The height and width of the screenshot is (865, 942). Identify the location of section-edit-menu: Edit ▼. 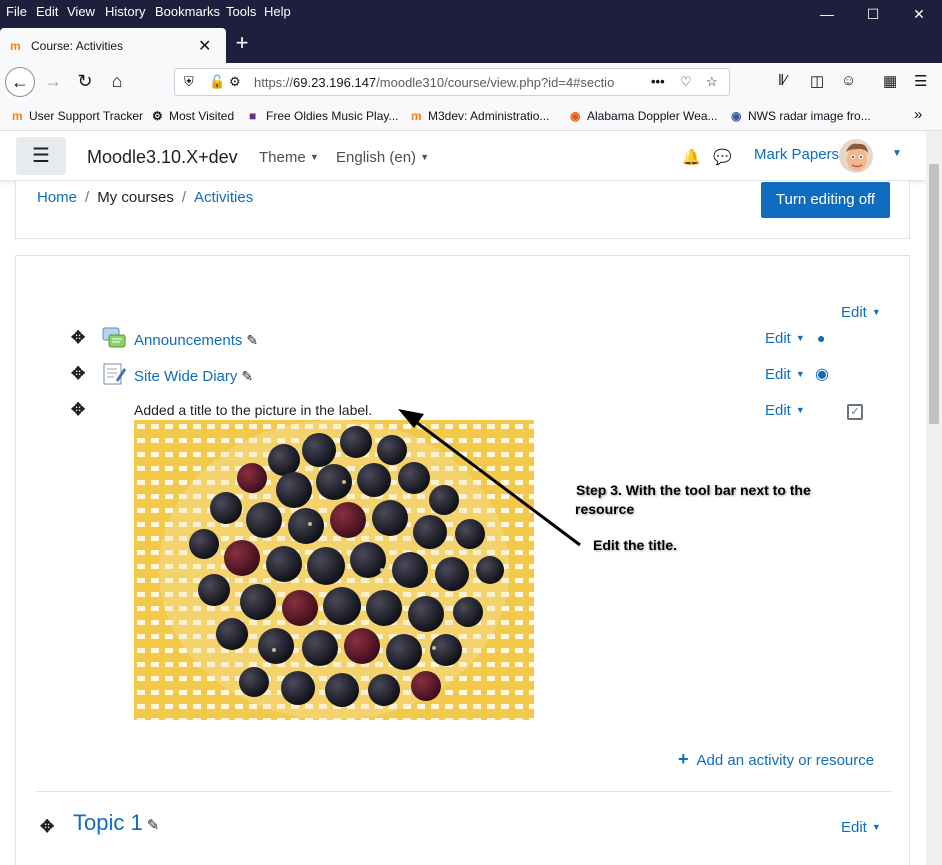
(861, 312).